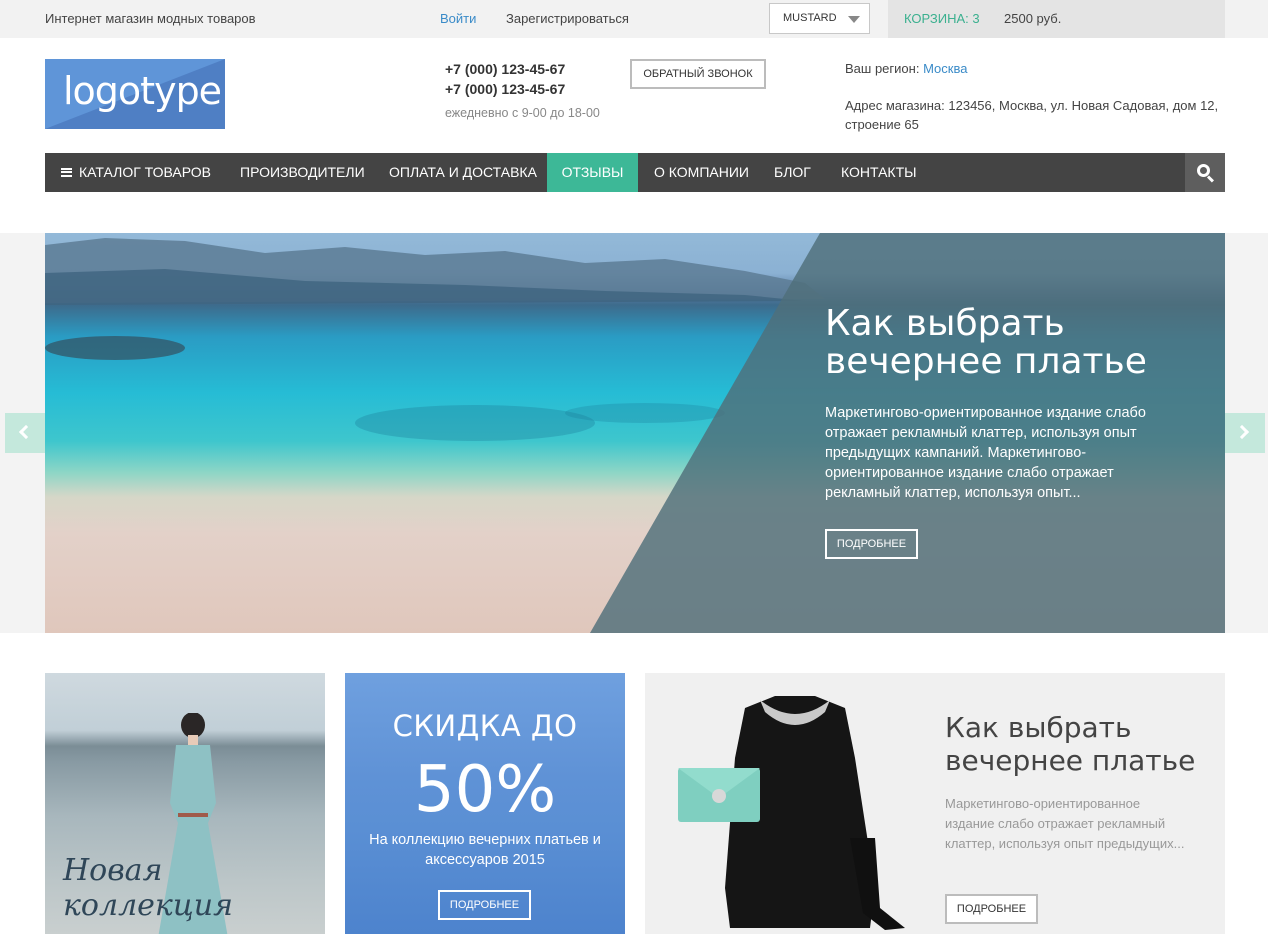 The width and height of the screenshot is (1268, 934). Describe the element at coordinates (484, 905) in the screenshot. I see `sale-more-button: ПОДРОБНЕЕ` at that location.